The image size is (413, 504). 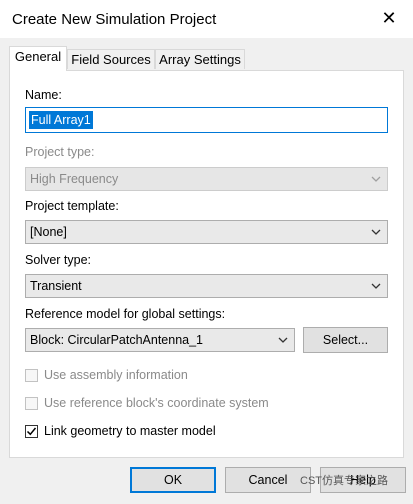 I want to click on watermark: CST仿真专家之路, so click(x=344, y=481).